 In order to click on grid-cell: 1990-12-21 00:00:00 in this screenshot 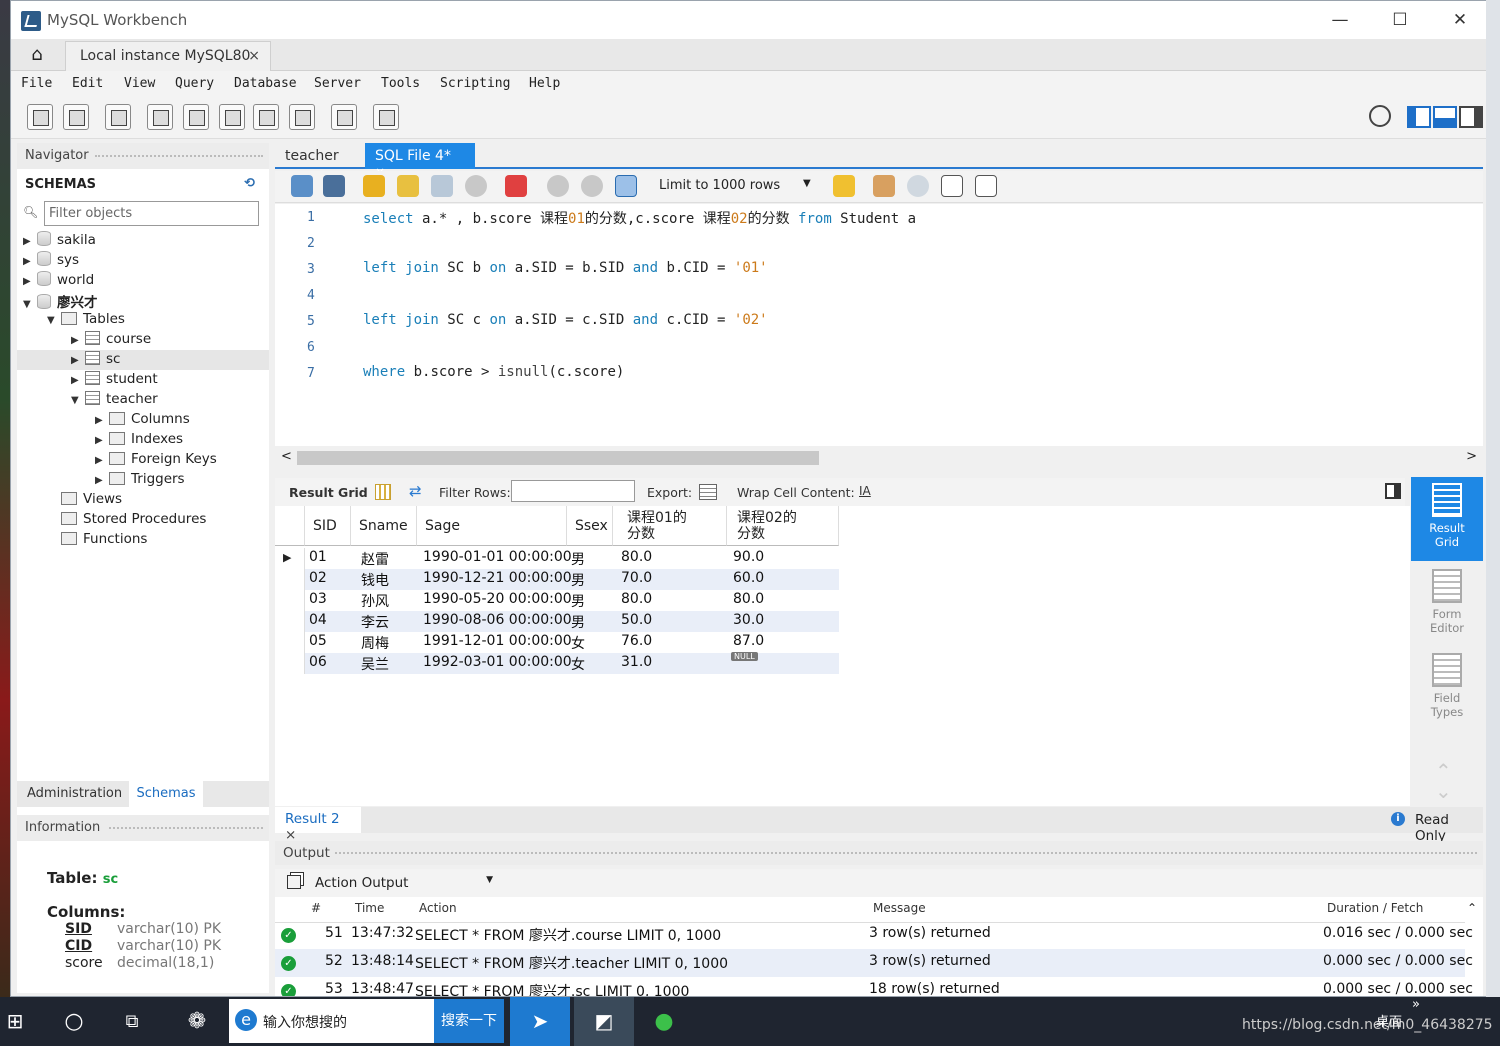, I will do `click(497, 578)`.